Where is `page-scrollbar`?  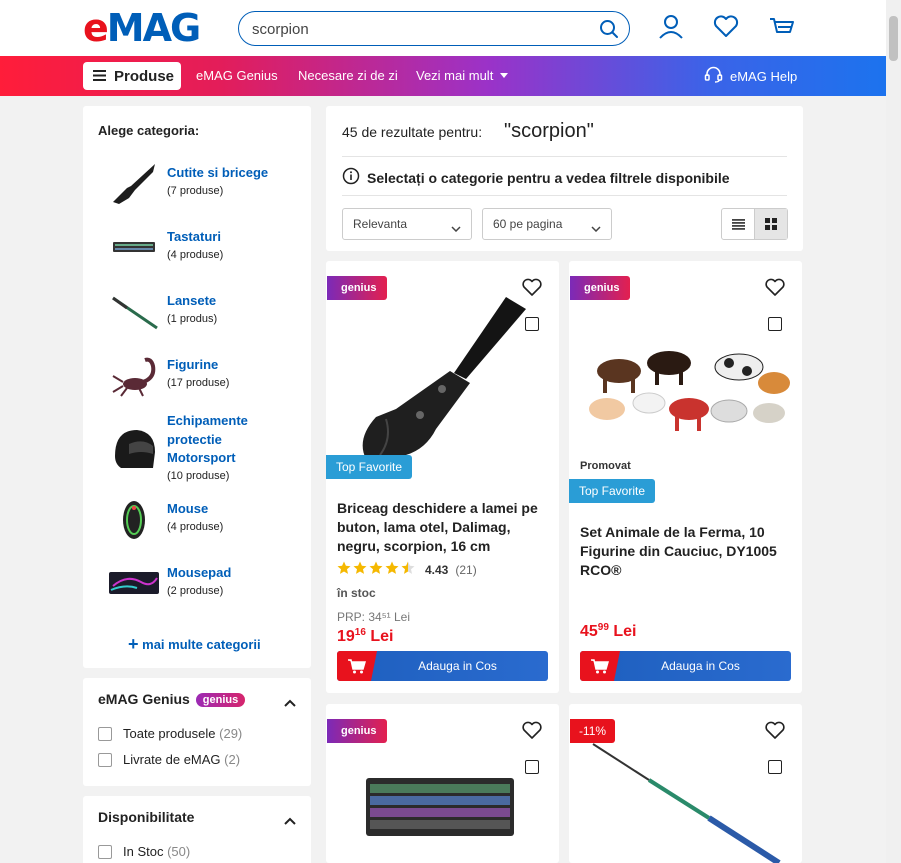
page-scrollbar is located at coordinates (893, 431).